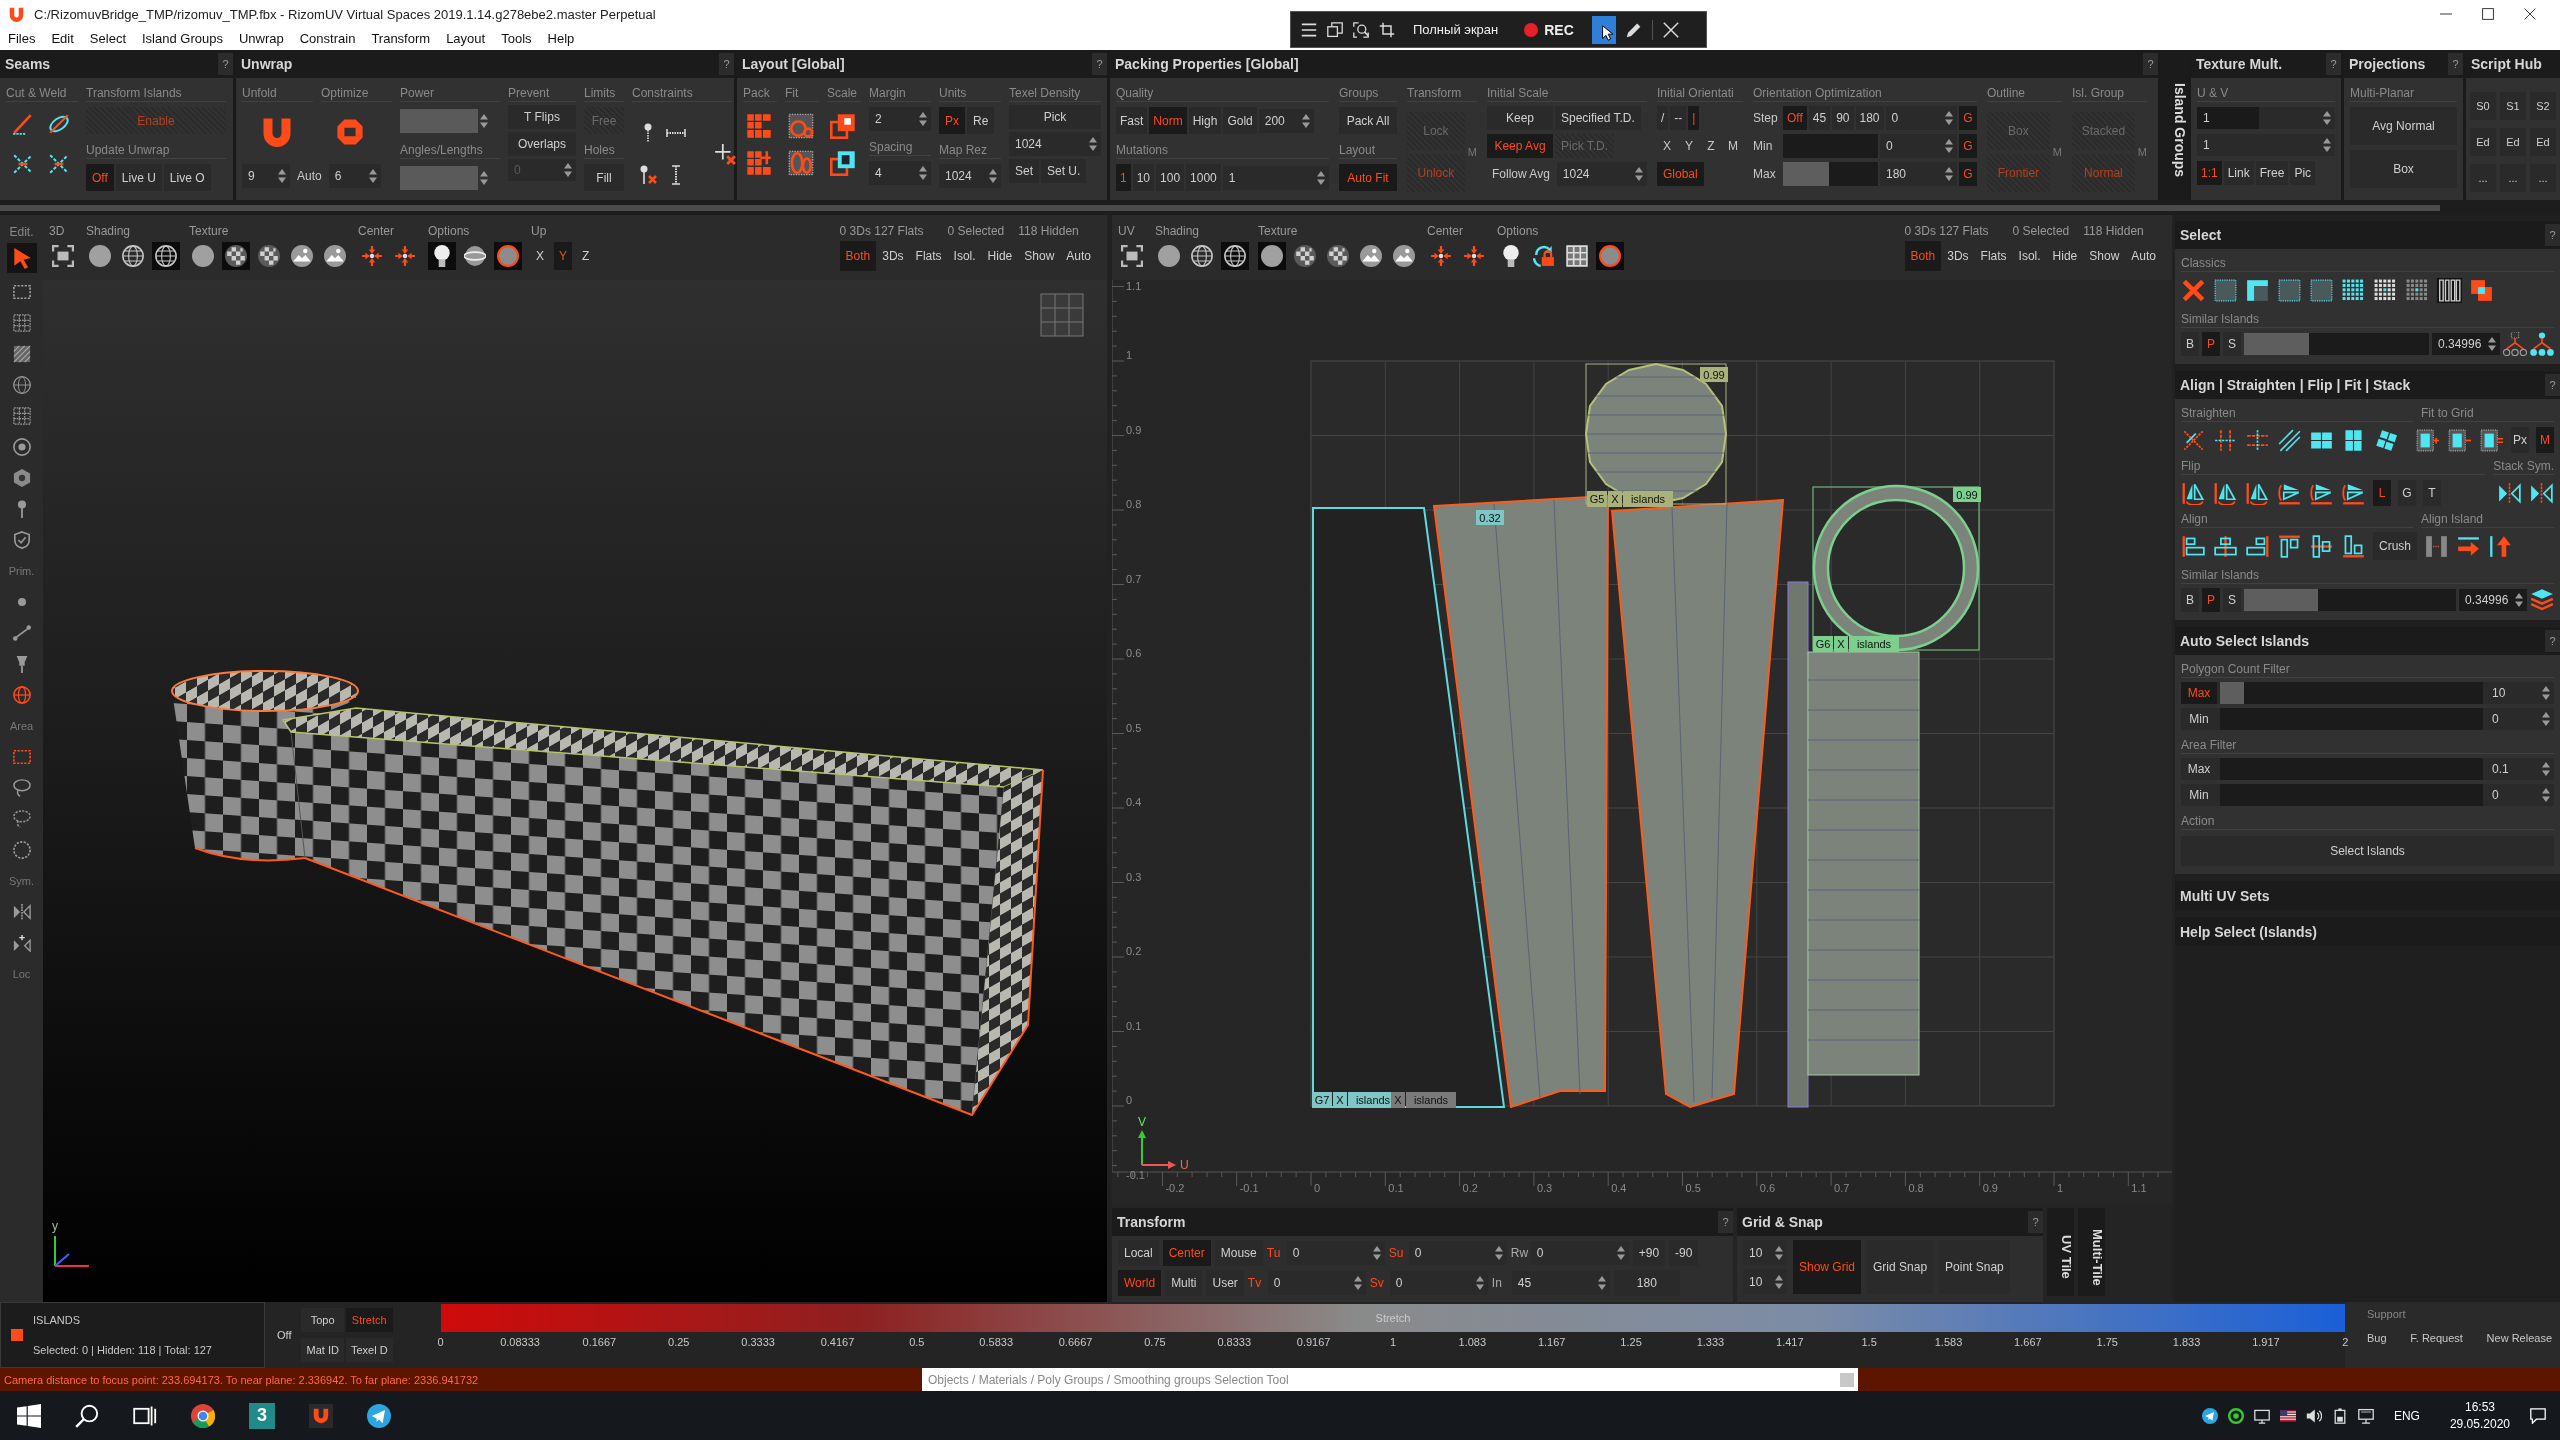  I want to click on record-button: REC, so click(1549, 29).